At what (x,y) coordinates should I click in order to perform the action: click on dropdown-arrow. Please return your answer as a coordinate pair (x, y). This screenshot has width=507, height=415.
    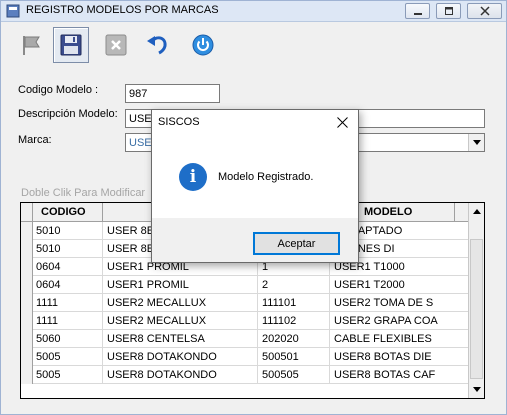
    Looking at the image, I should click on (476, 142).